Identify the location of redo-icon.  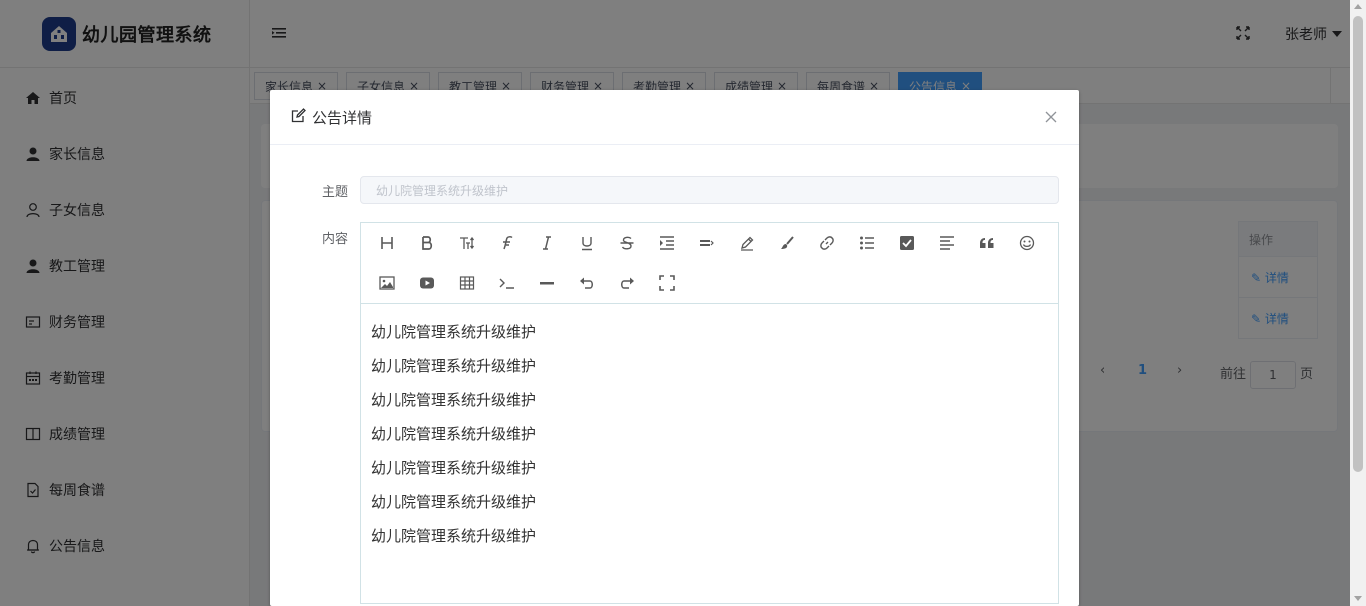
(627, 283).